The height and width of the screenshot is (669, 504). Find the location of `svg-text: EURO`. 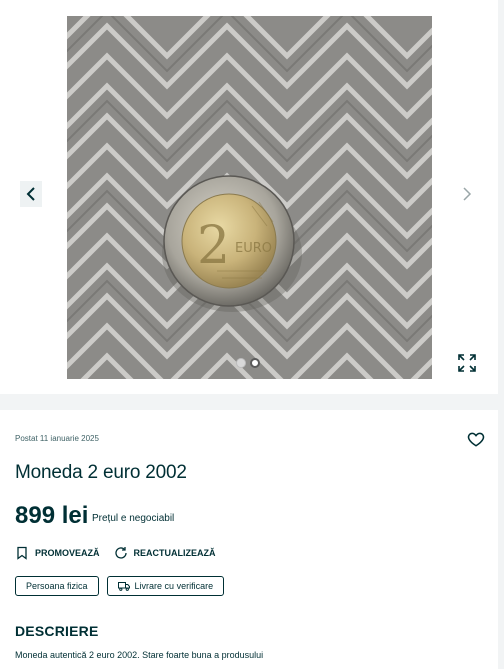

svg-text: EURO is located at coordinates (253, 248).